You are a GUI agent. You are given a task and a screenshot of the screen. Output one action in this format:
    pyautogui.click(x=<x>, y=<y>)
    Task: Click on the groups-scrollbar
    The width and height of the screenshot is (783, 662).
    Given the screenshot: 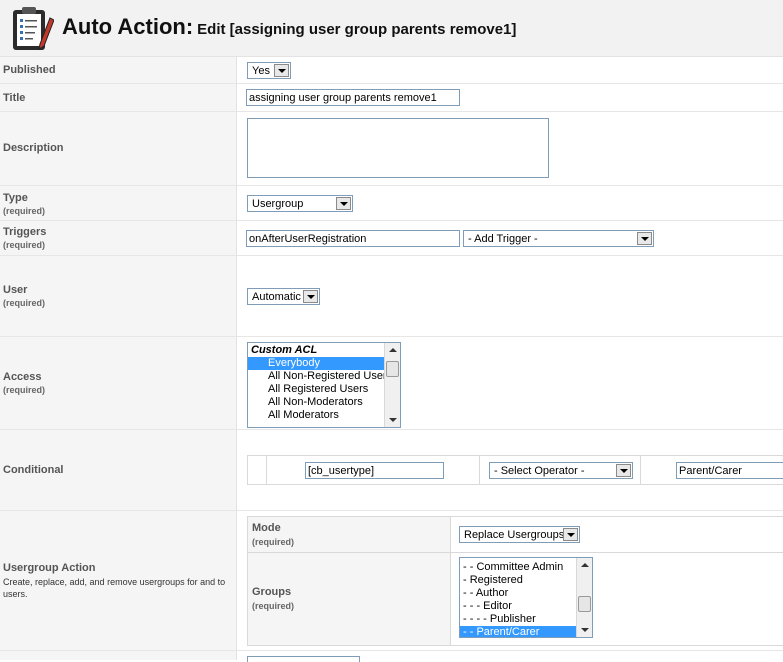 What is the action you would take?
    pyautogui.click(x=584, y=597)
    